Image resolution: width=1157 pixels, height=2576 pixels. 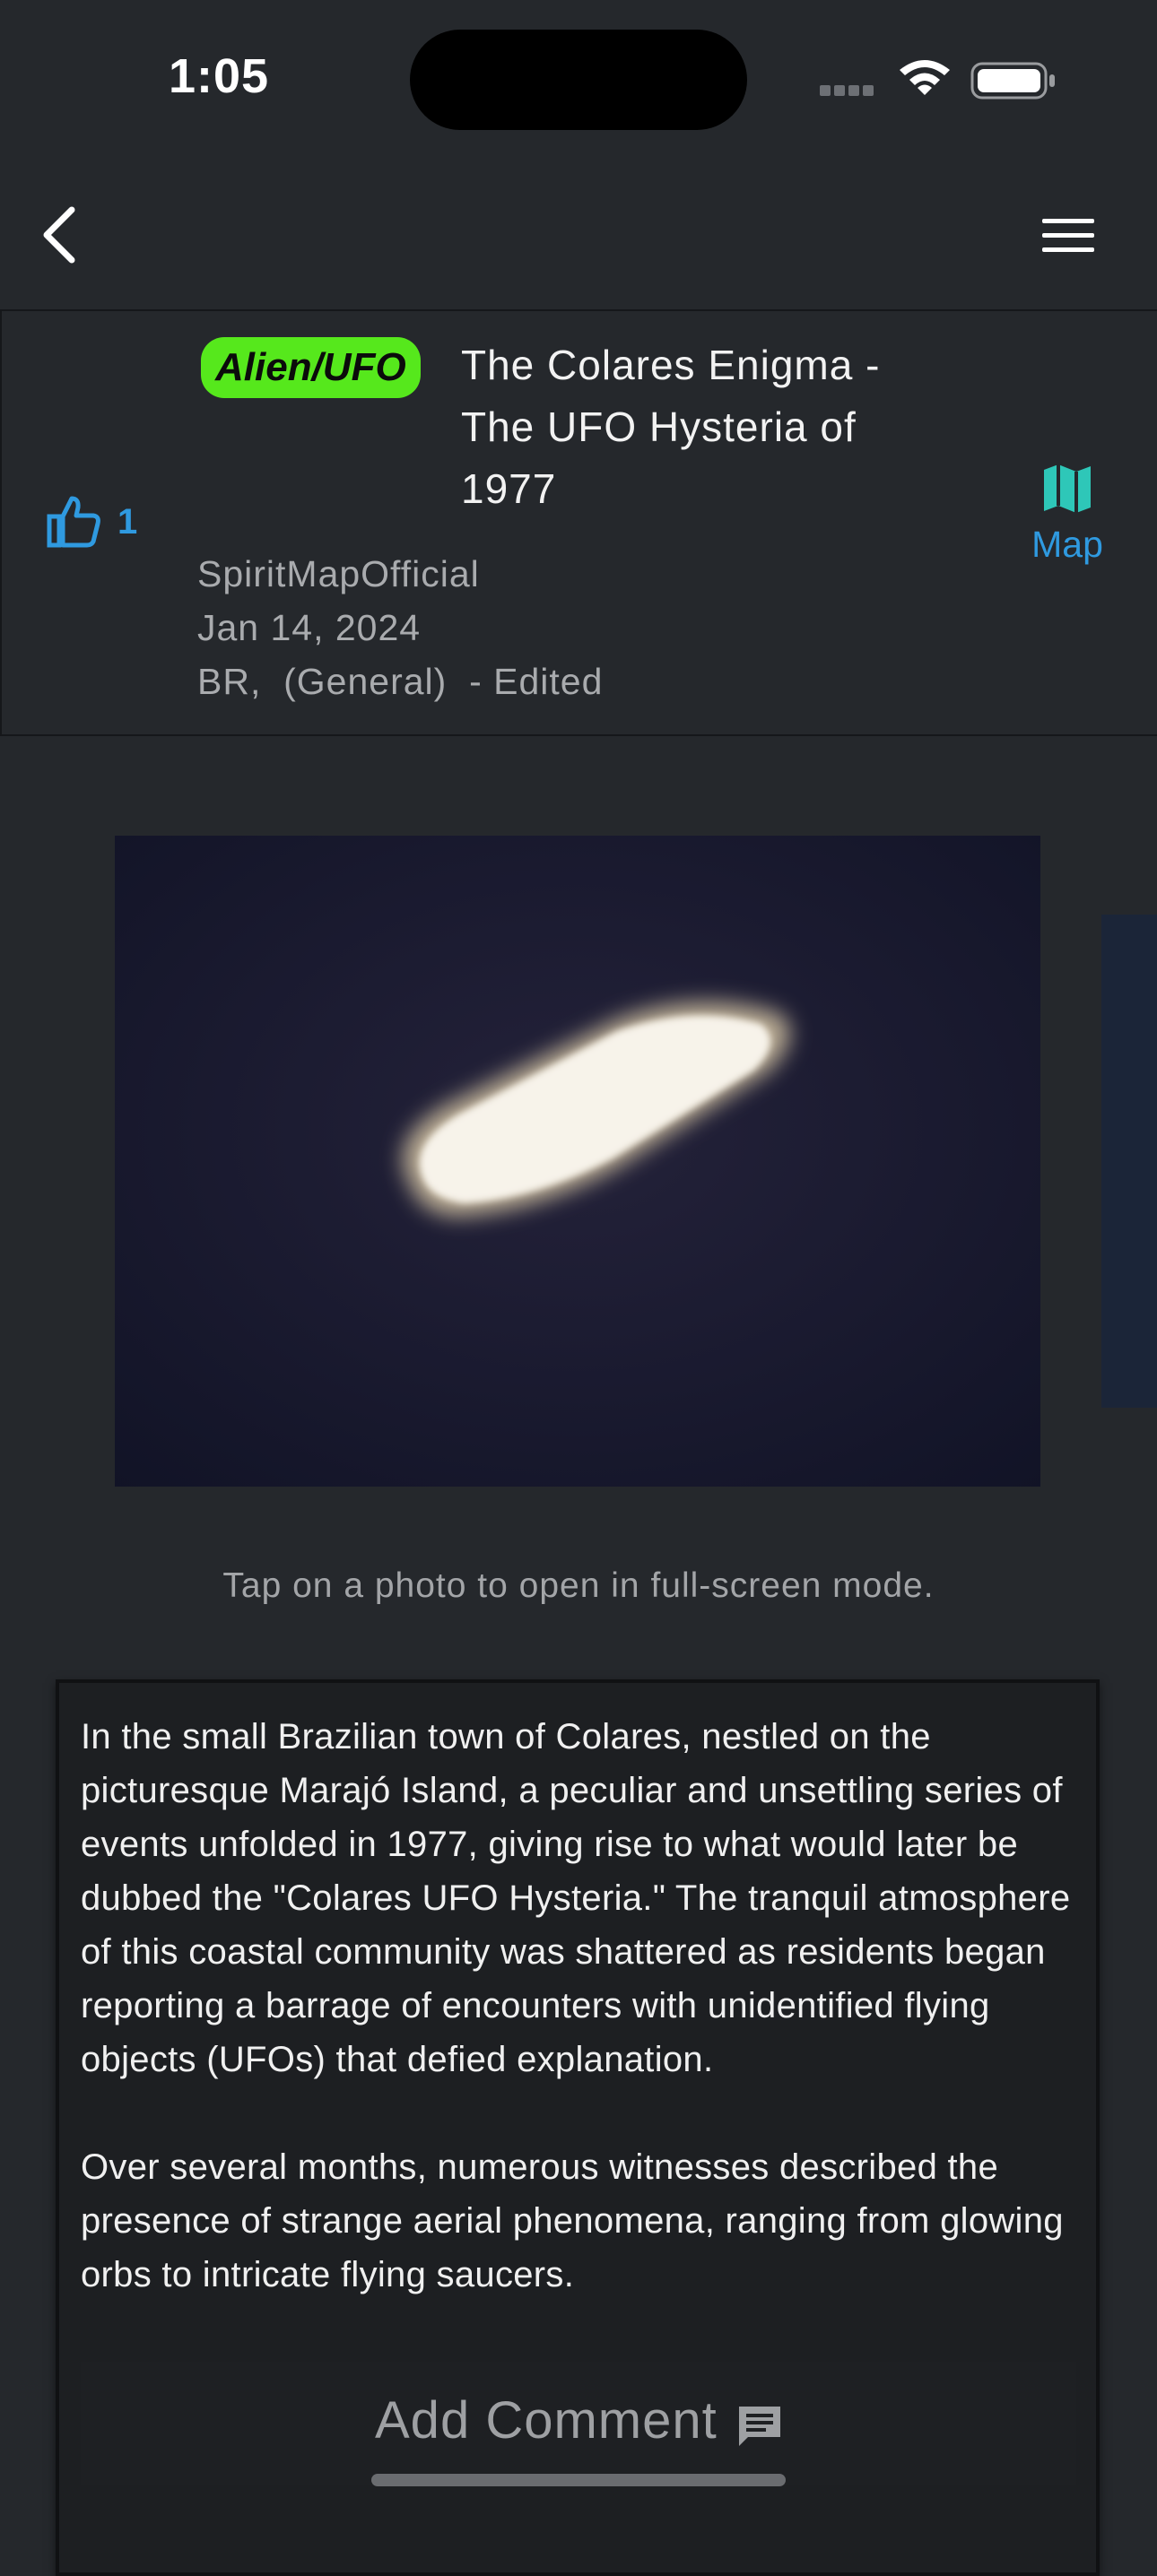 What do you see at coordinates (1067, 489) in the screenshot?
I see `map-icon` at bounding box center [1067, 489].